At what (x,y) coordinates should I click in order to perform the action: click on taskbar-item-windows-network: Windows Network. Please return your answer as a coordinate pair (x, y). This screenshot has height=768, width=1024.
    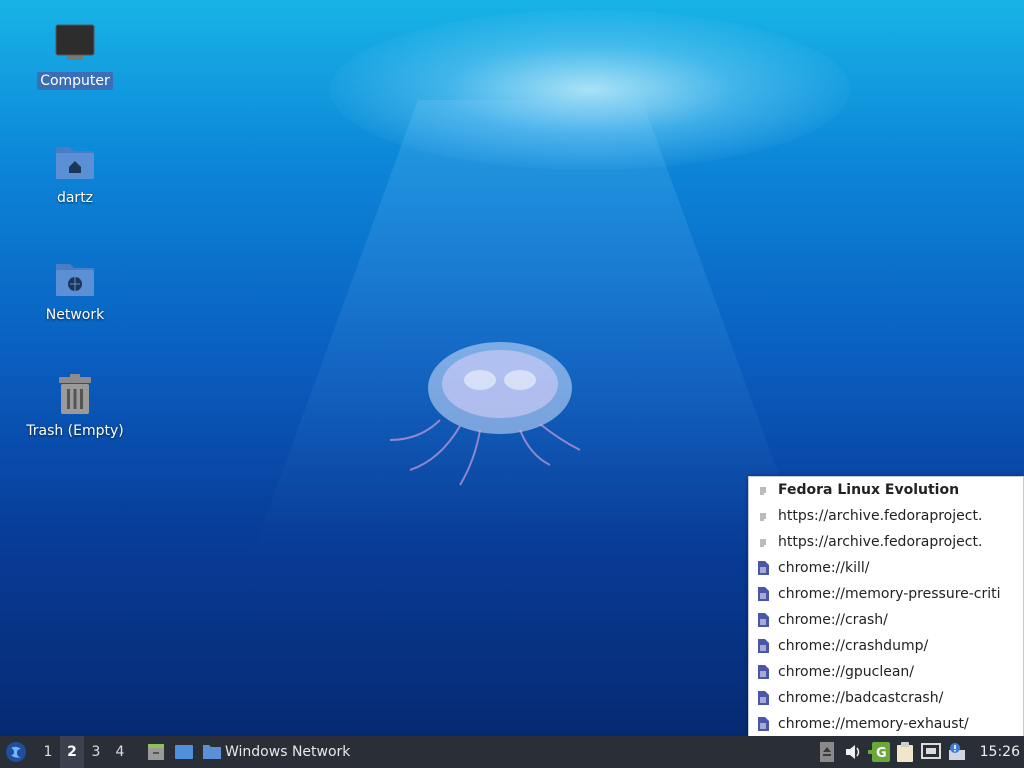
    Looking at the image, I should click on (276, 752).